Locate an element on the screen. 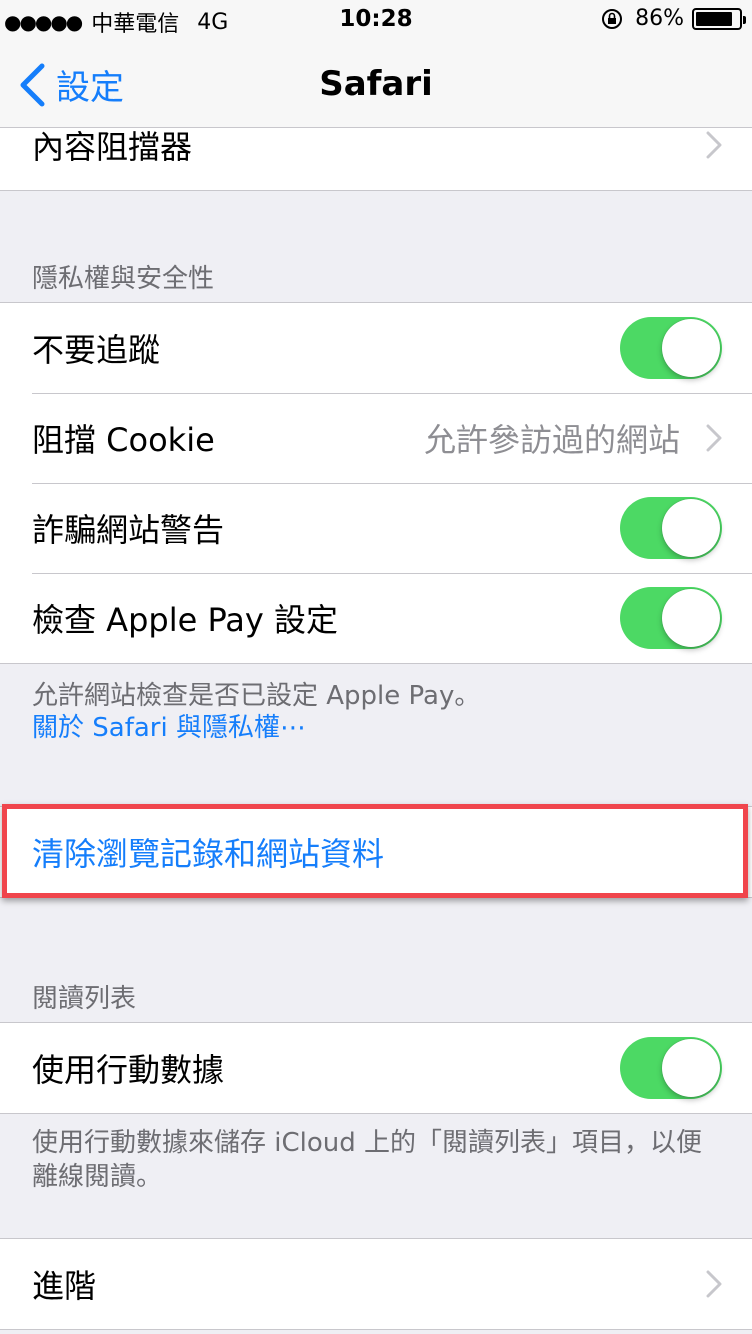 The width and height of the screenshot is (752, 1334). do-not-track-row: 不要追蹤 is located at coordinates (376, 348).